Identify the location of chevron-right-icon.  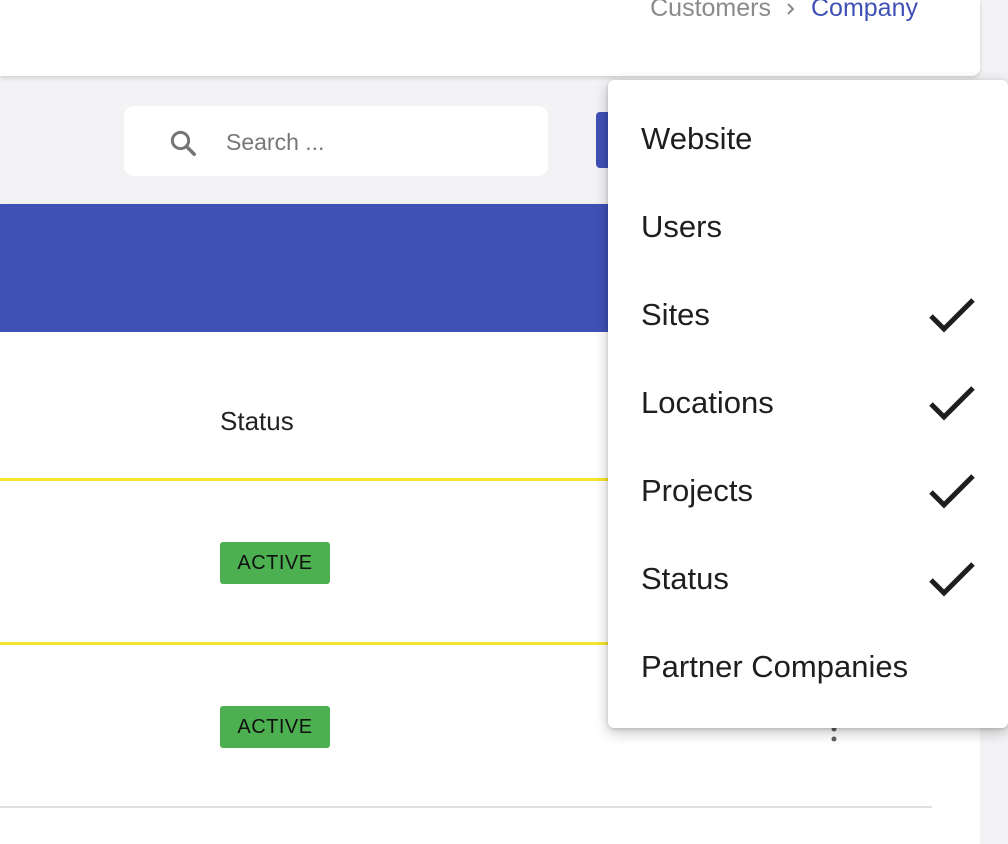
(791, 8).